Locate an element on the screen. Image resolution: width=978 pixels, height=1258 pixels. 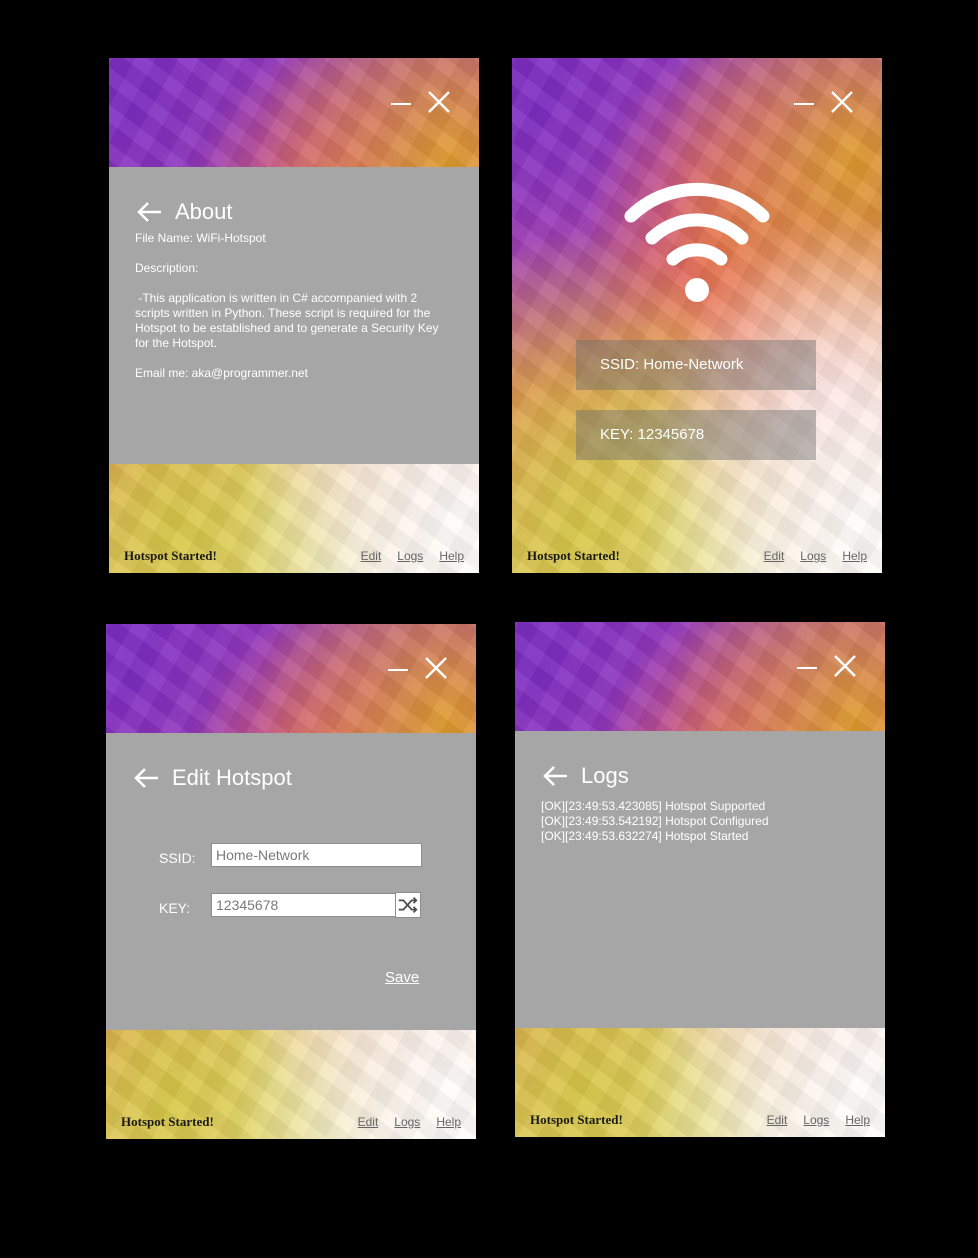
log-line: [OK][23:49:53.542192] Hotspot Configured is located at coordinates (655, 821).